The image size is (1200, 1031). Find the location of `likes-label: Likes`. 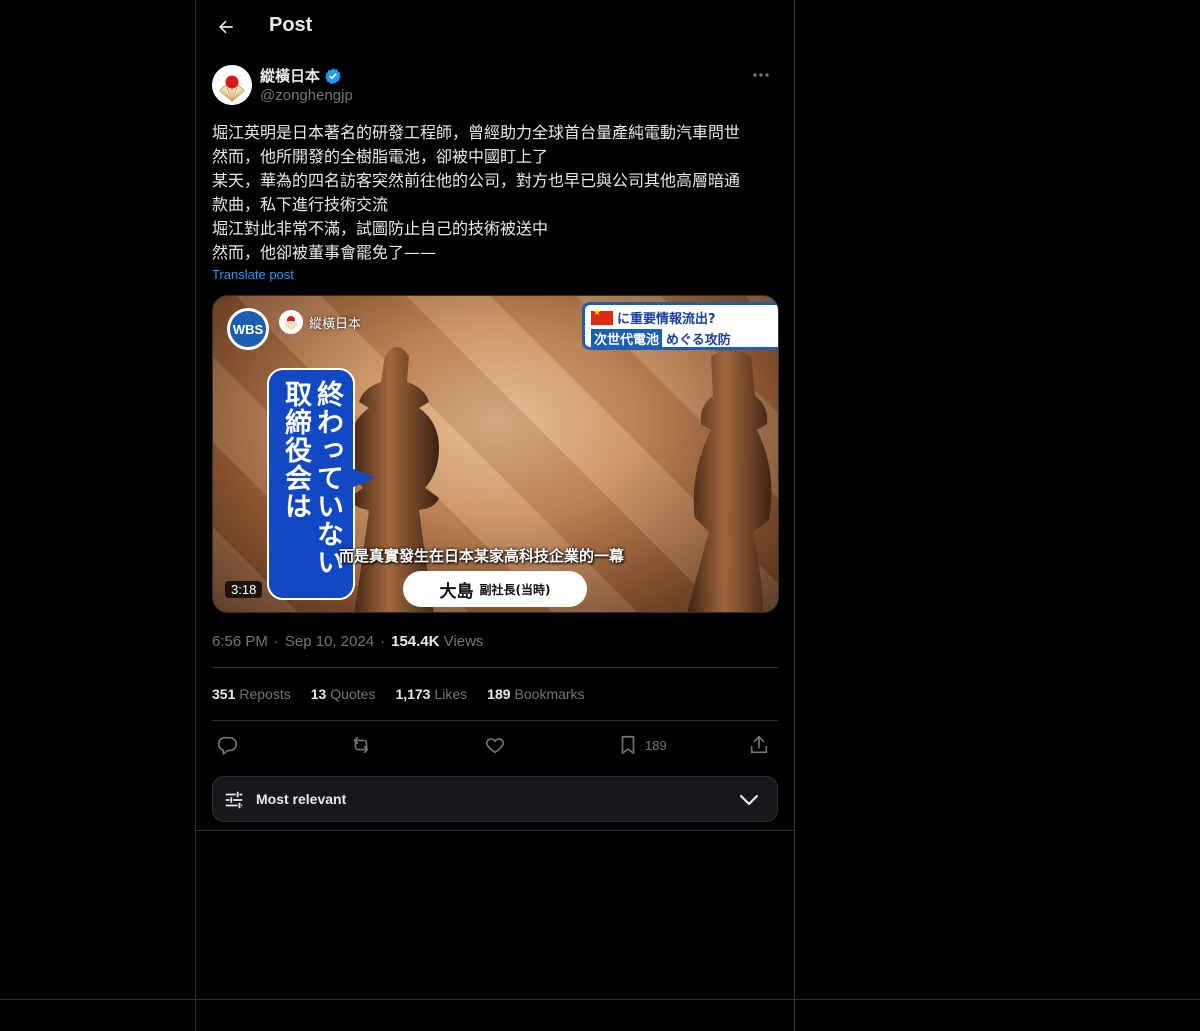

likes-label: Likes is located at coordinates (451, 694).